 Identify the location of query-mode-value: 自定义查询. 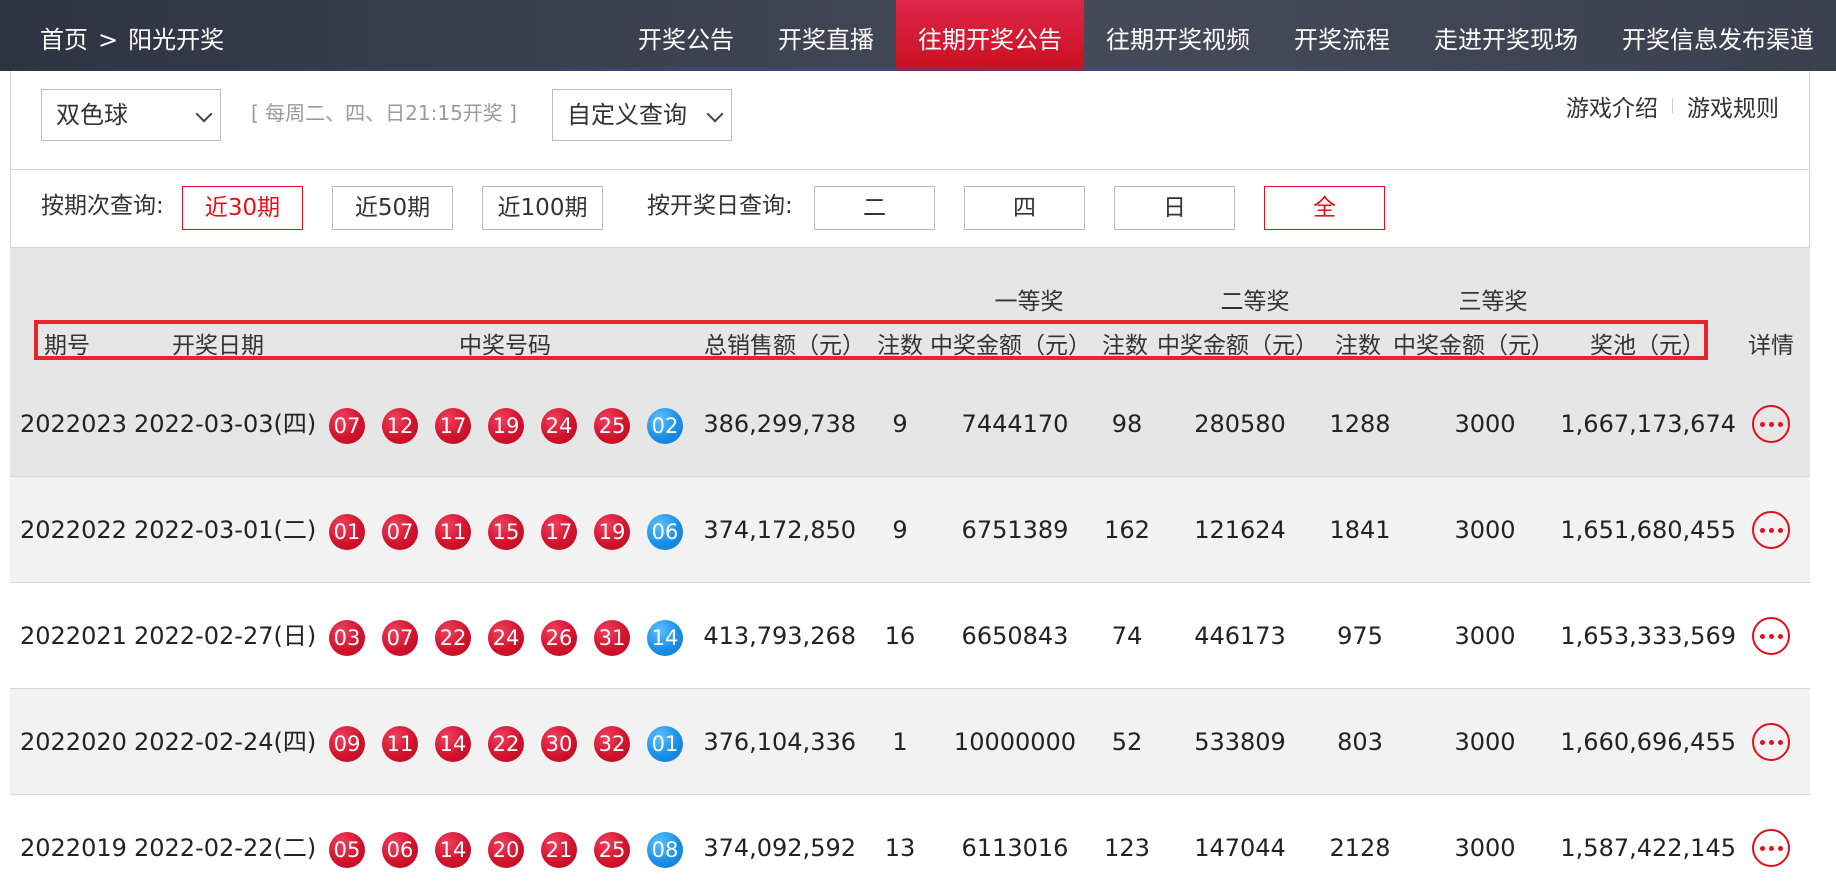
(627, 115).